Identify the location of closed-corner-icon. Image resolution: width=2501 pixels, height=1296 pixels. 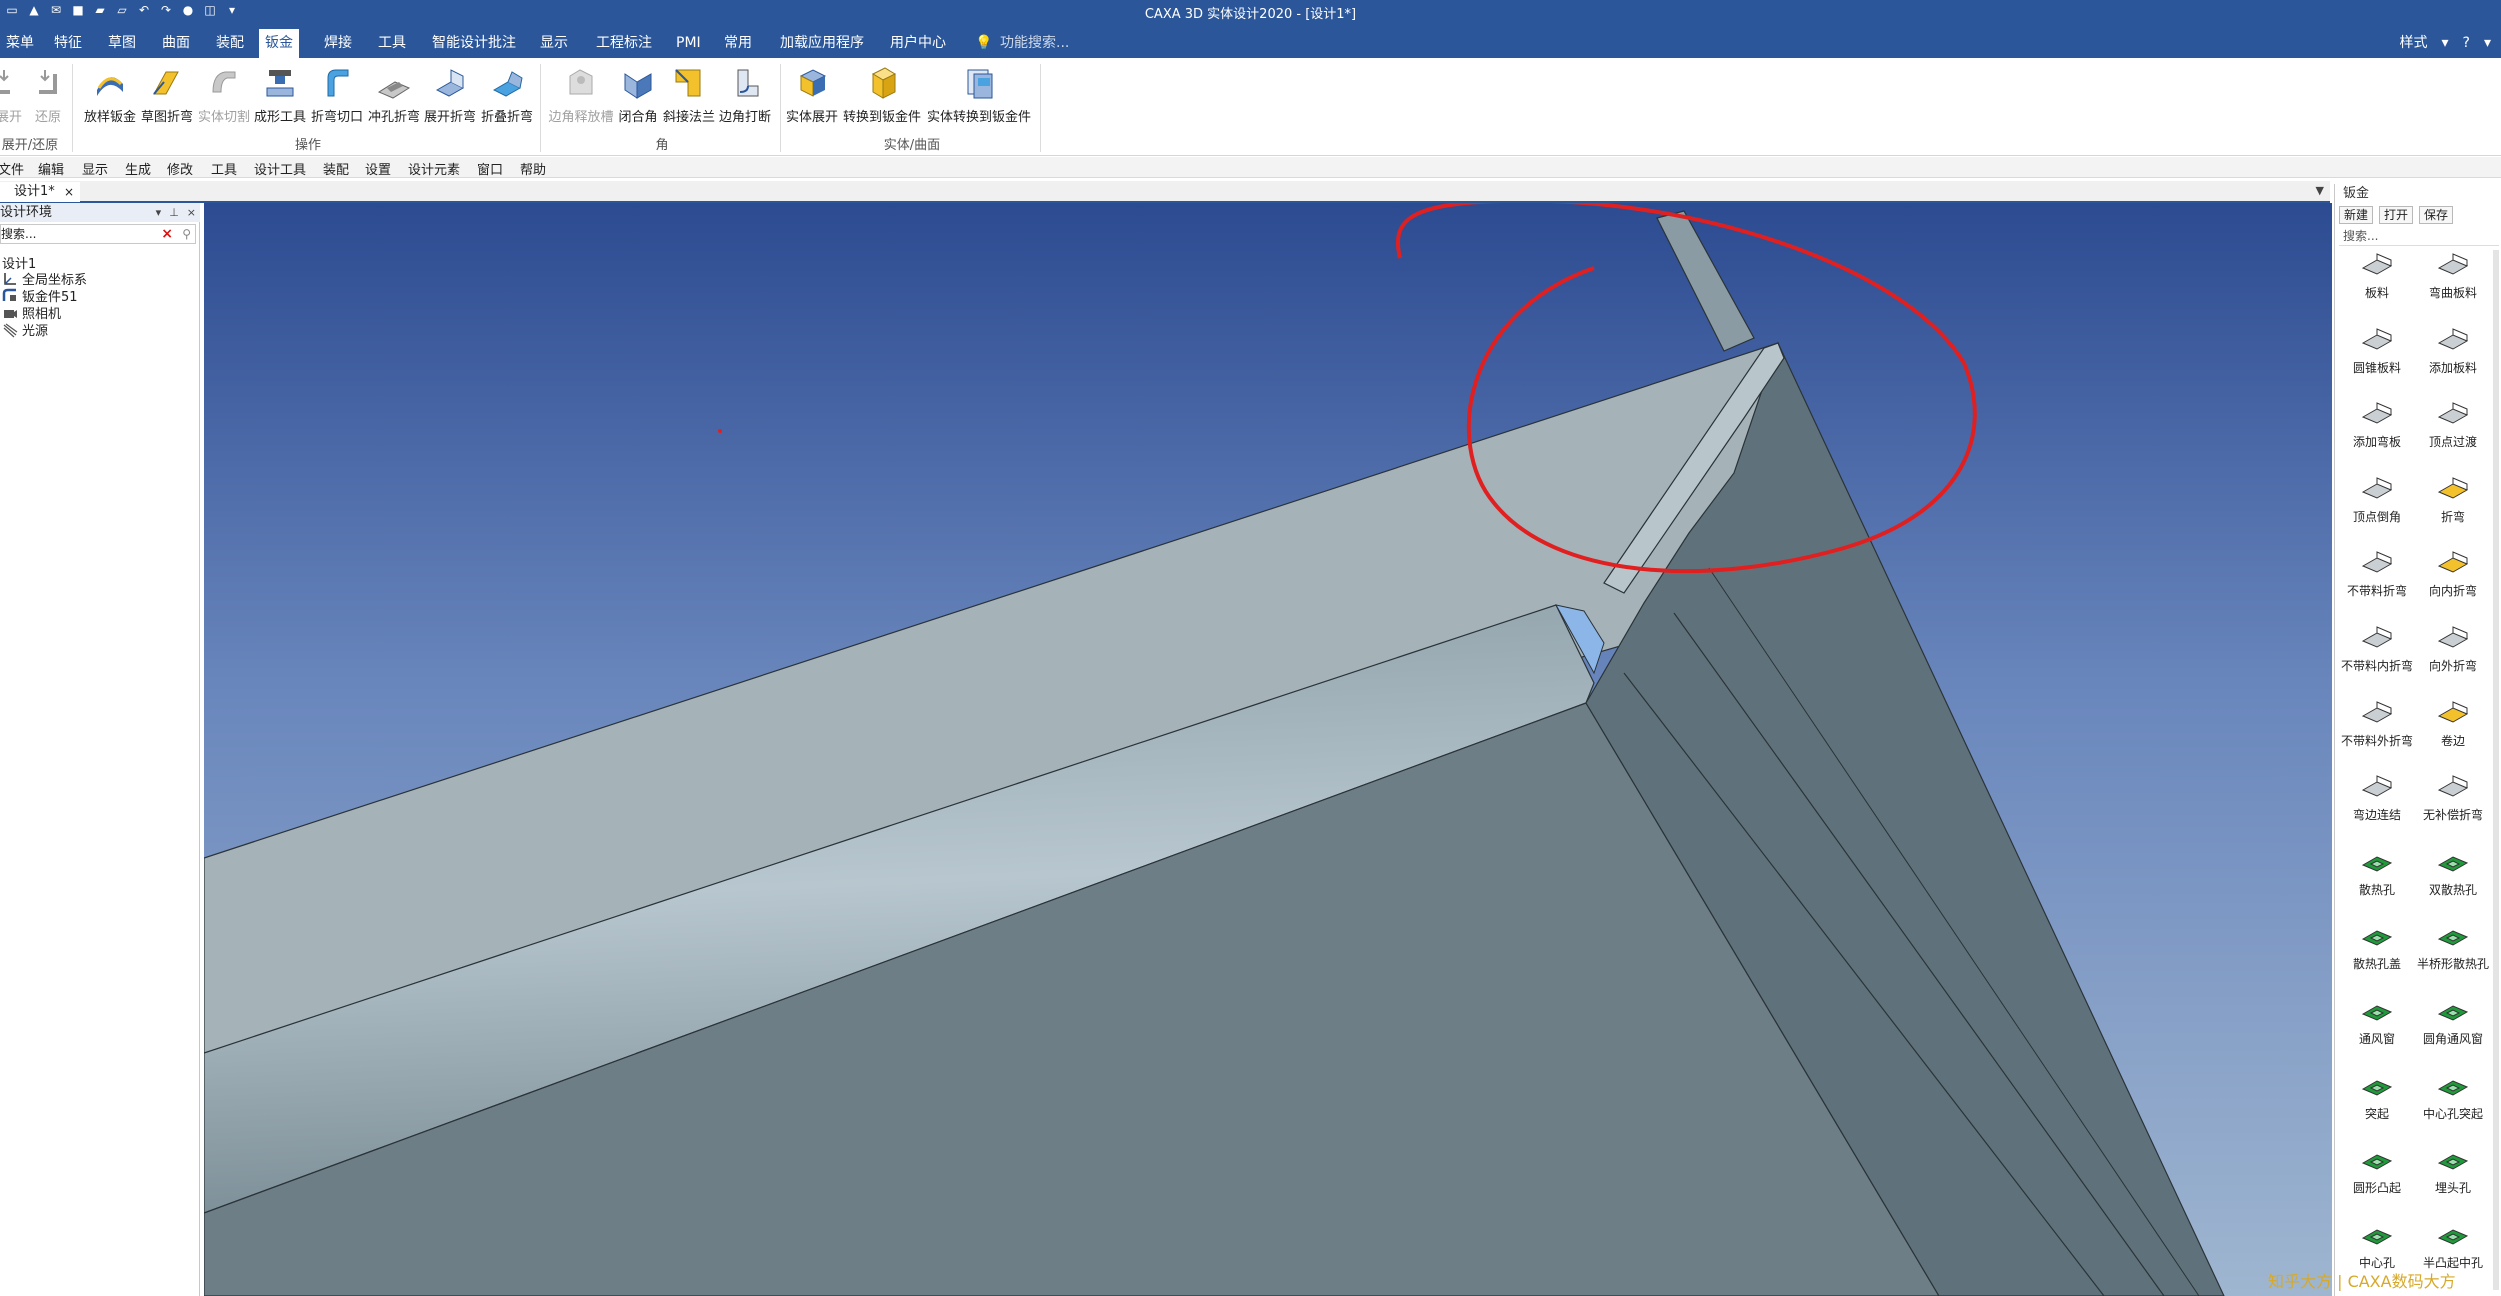
(638, 86).